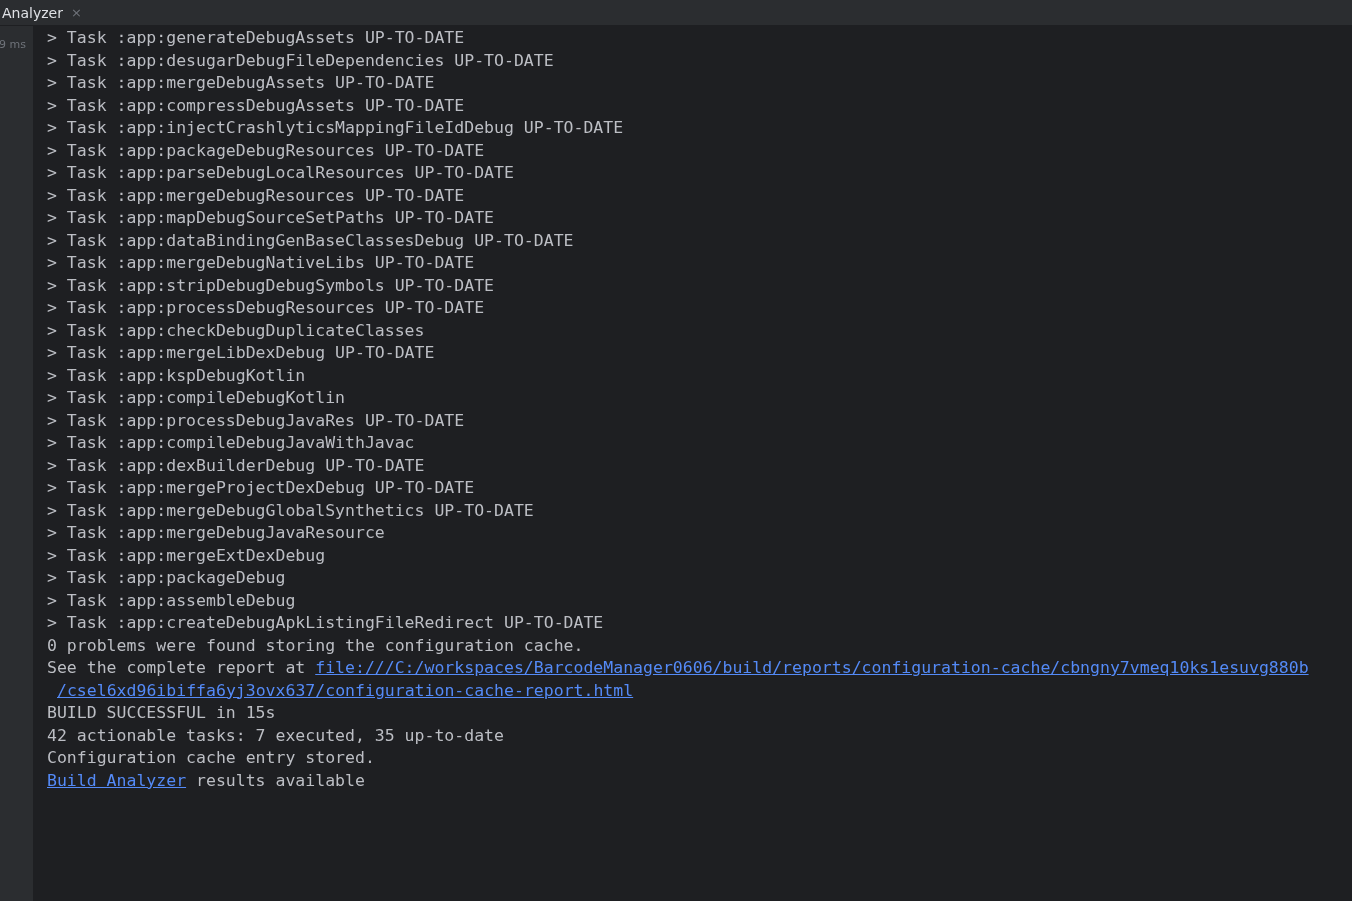 Image resolution: width=1352 pixels, height=901 pixels. What do you see at coordinates (171, 600) in the screenshot?
I see `console-line: > Task :app:assembleDebug` at bounding box center [171, 600].